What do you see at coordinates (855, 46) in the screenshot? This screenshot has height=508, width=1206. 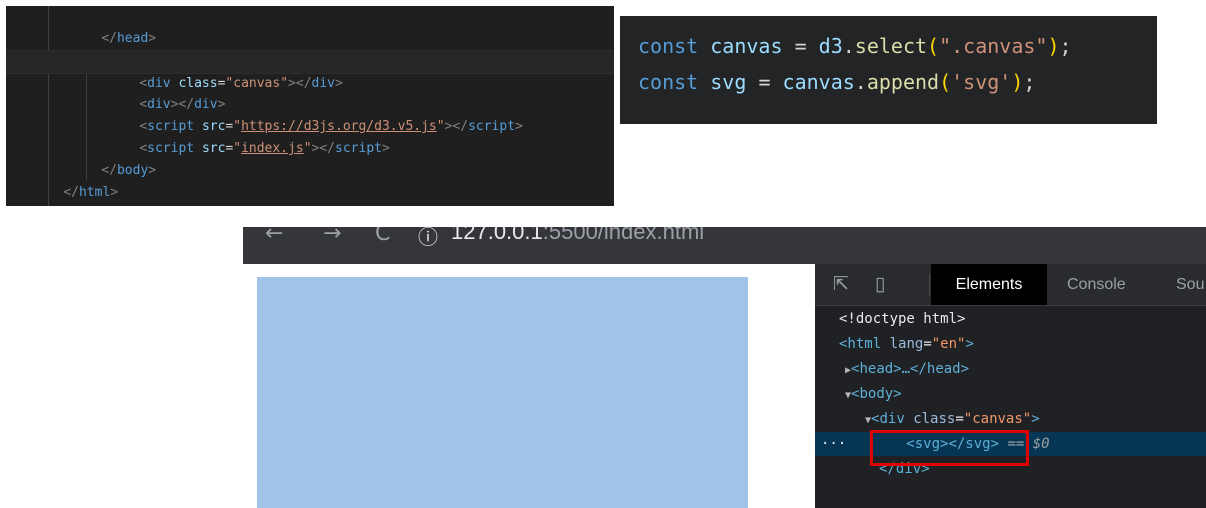 I see `code-line: const canvas = d3.select(".canvas");` at bounding box center [855, 46].